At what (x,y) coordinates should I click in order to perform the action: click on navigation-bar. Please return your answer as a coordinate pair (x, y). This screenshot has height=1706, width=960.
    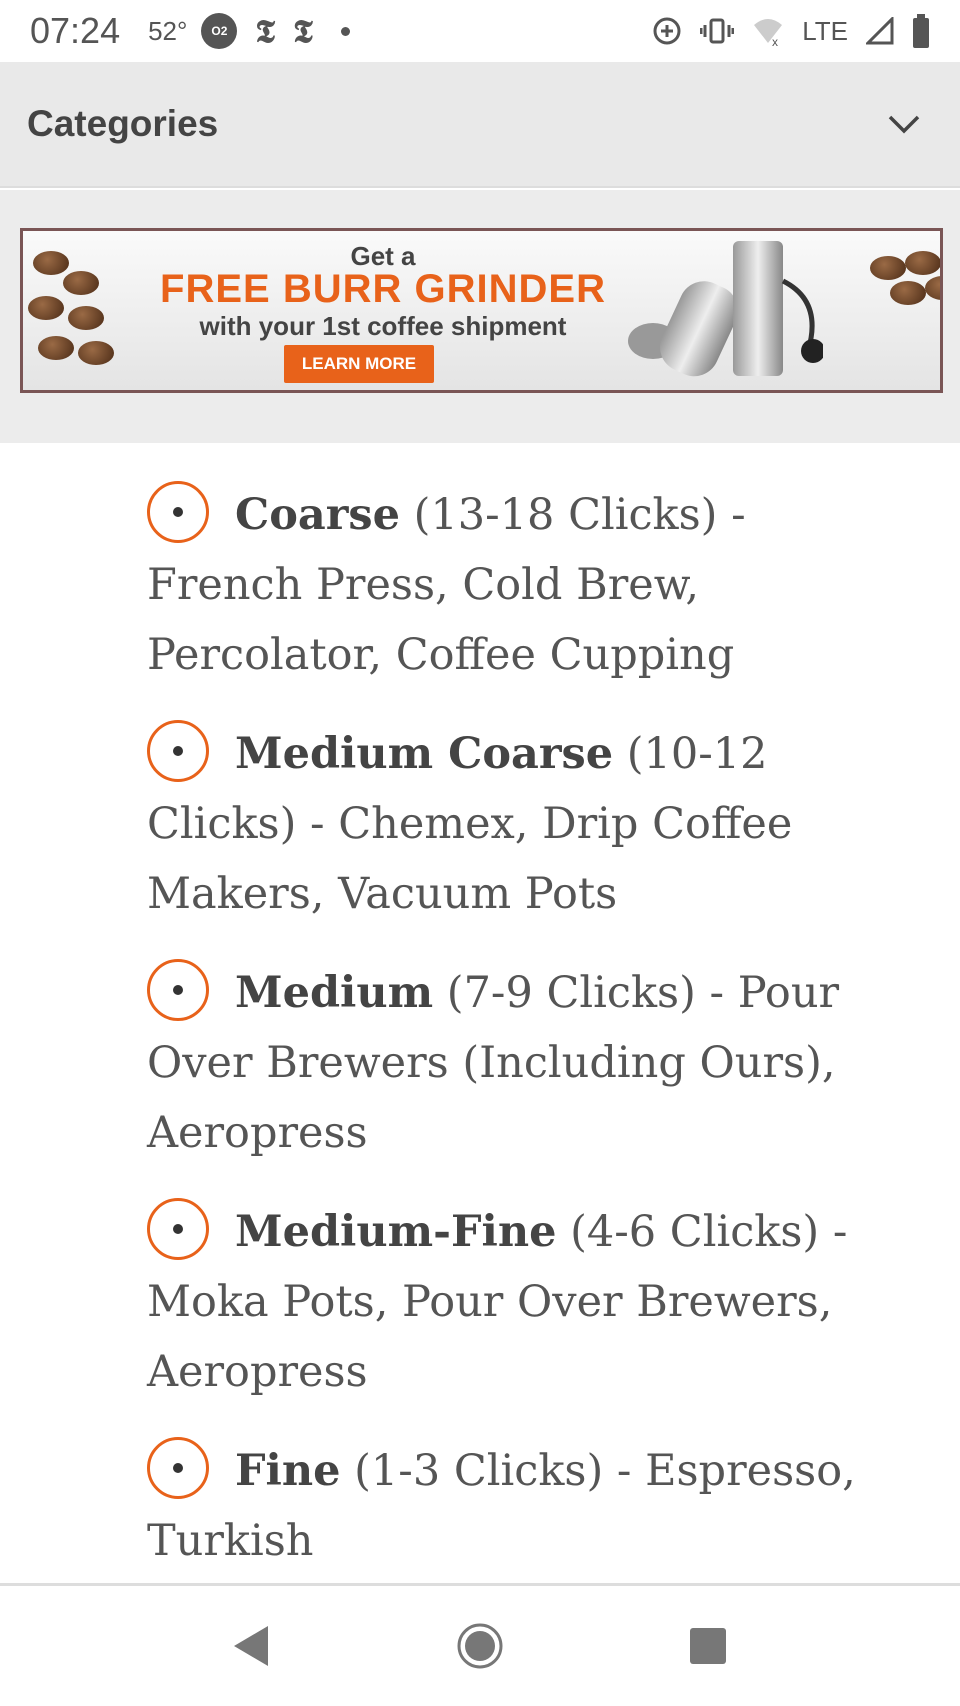
    Looking at the image, I should click on (480, 1644).